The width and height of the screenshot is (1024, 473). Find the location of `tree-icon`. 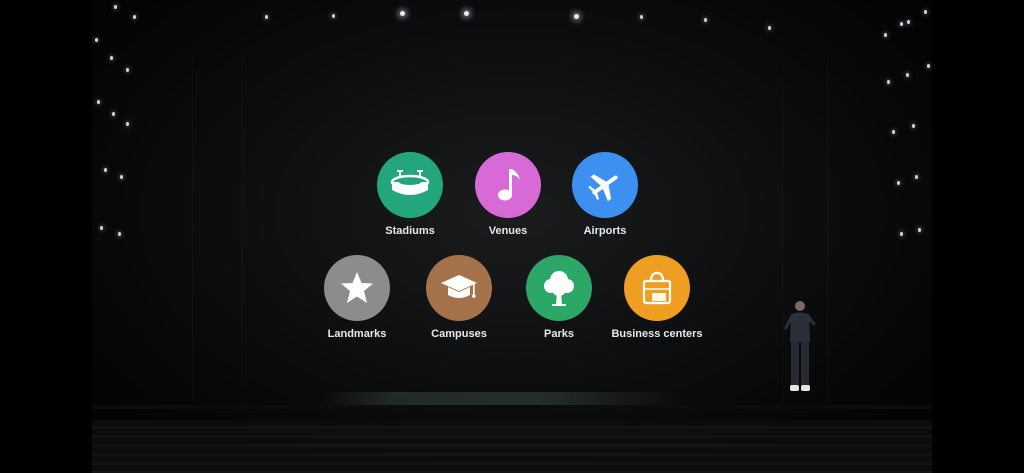

tree-icon is located at coordinates (559, 288).